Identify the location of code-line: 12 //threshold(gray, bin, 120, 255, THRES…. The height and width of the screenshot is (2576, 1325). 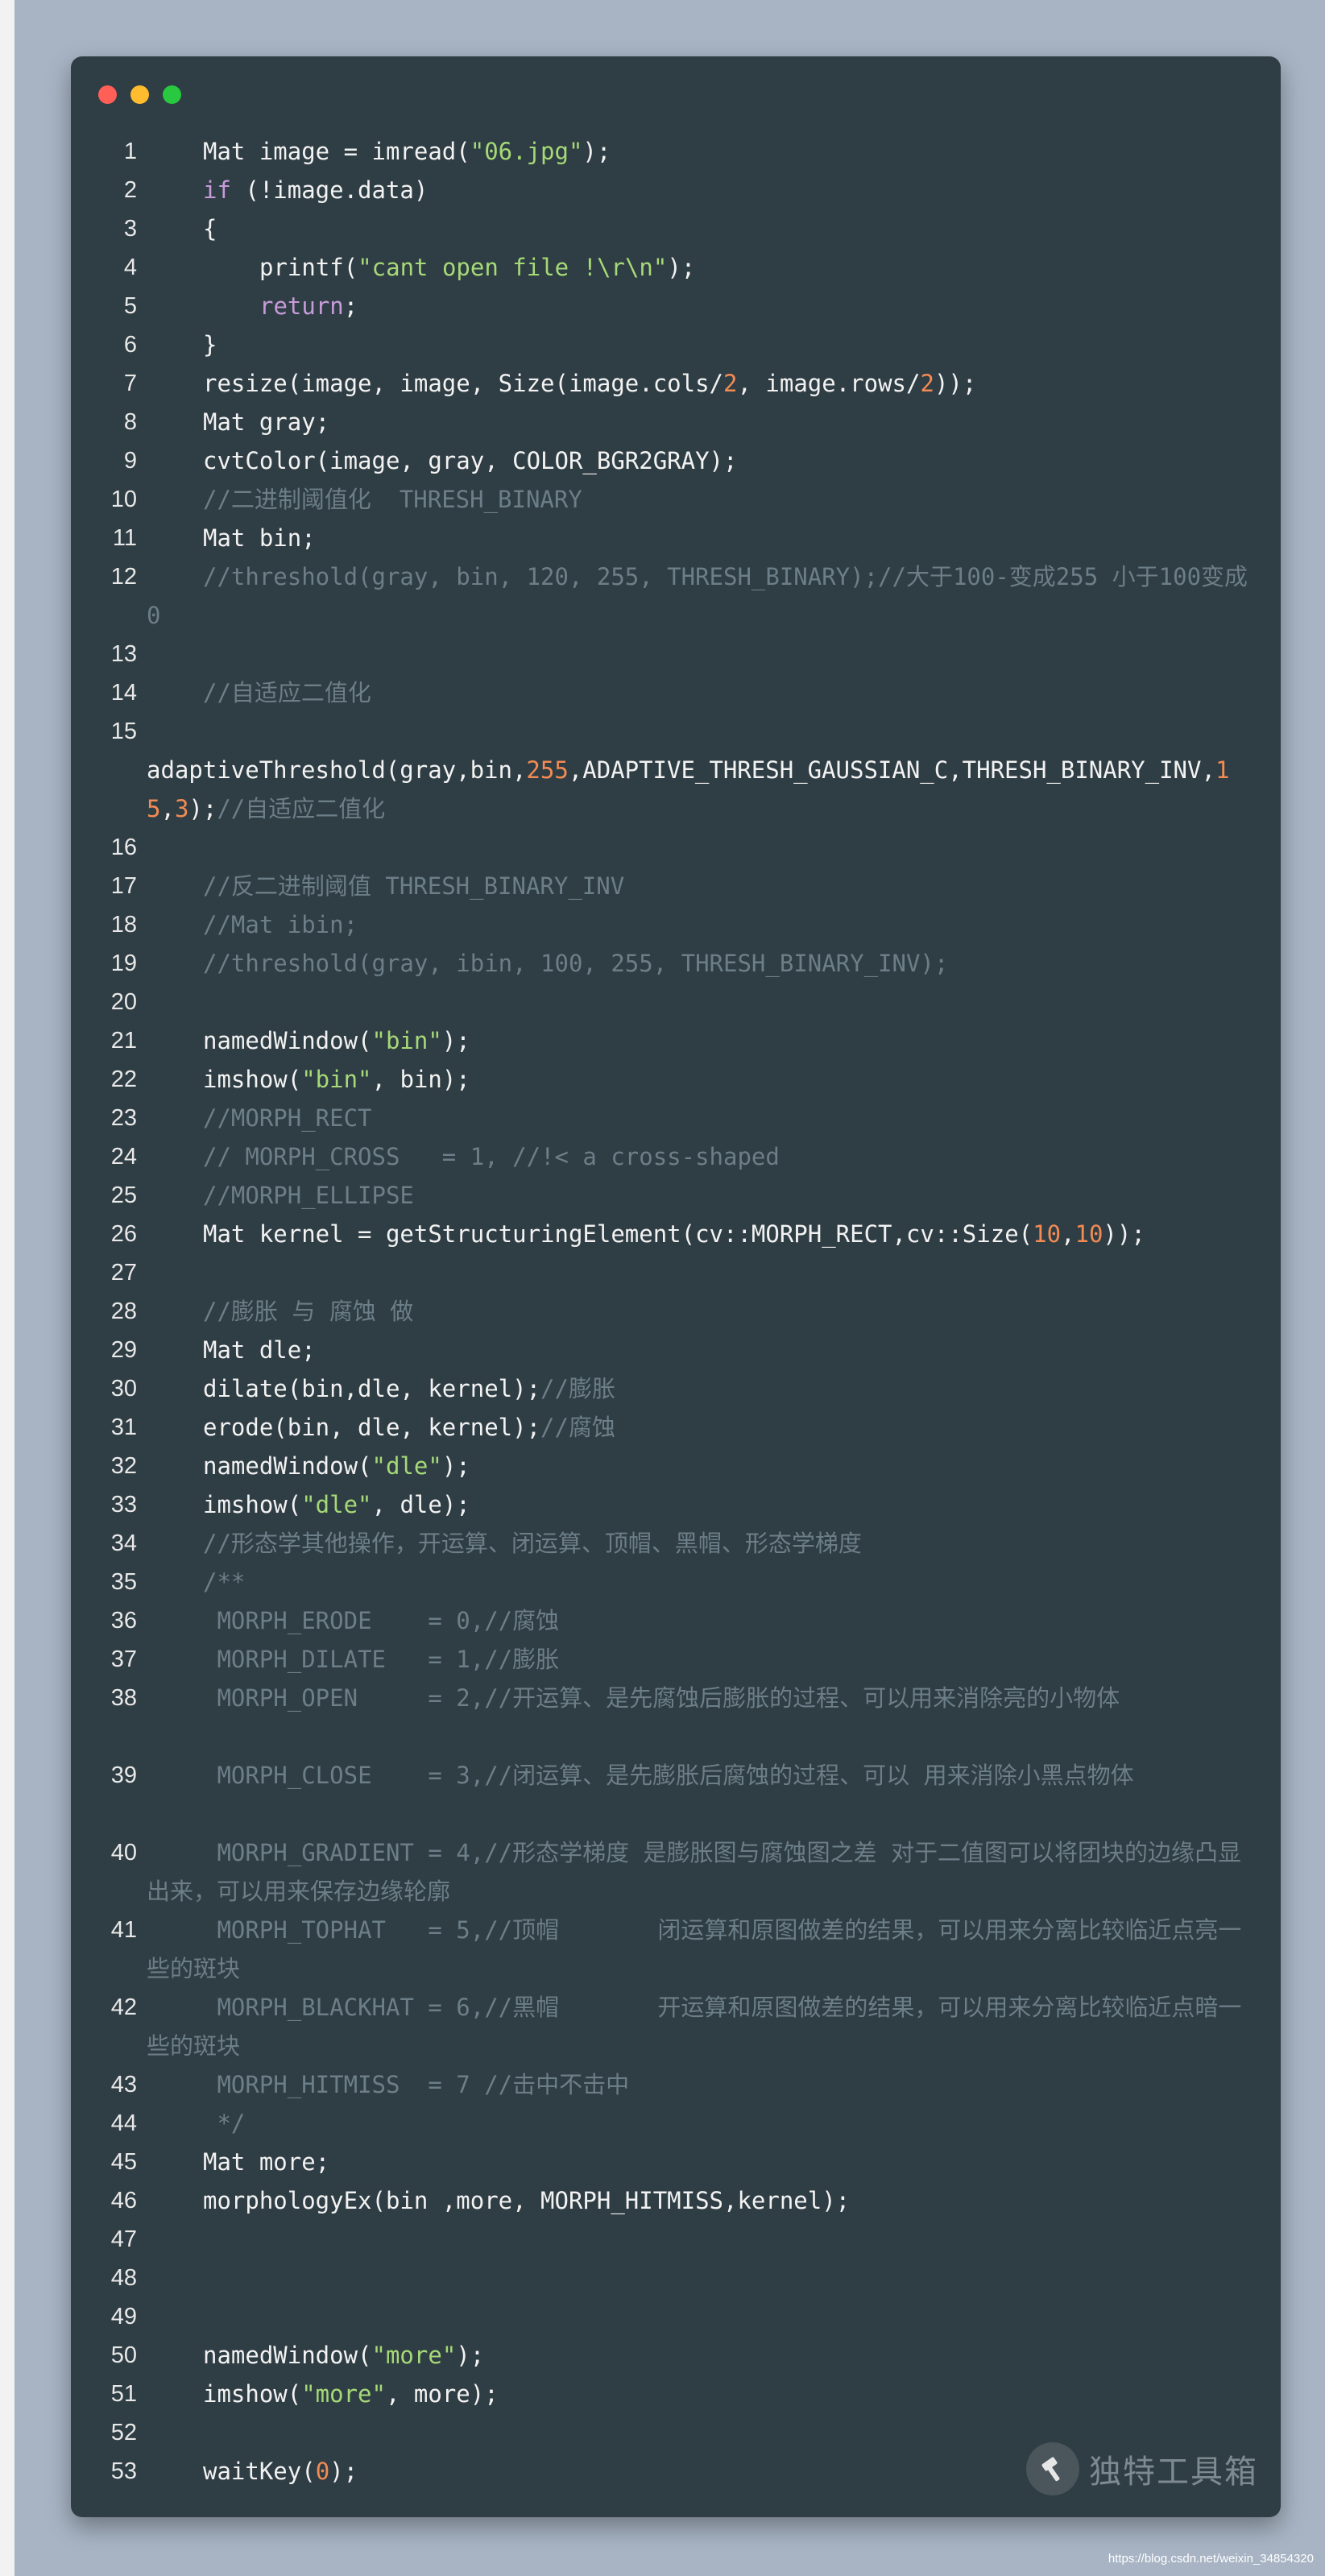
(676, 596).